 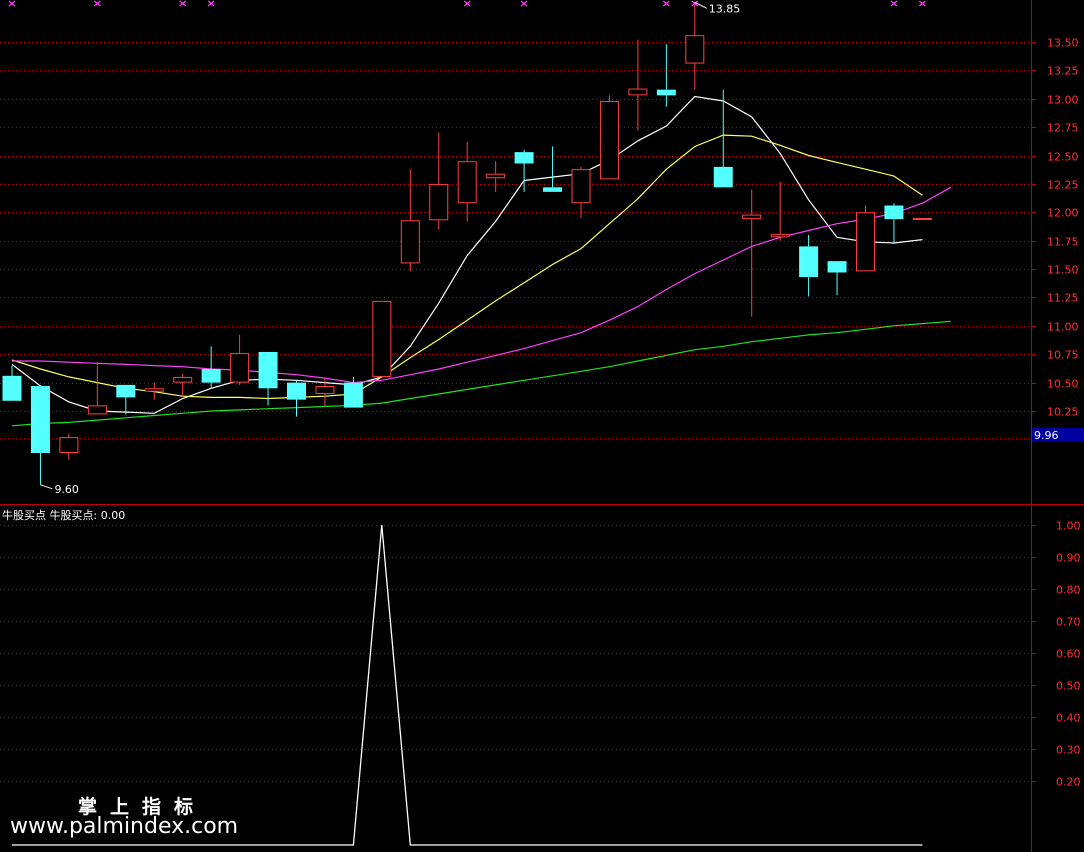 What do you see at coordinates (1046, 435) in the screenshot?
I see `last-price-label: 9.96` at bounding box center [1046, 435].